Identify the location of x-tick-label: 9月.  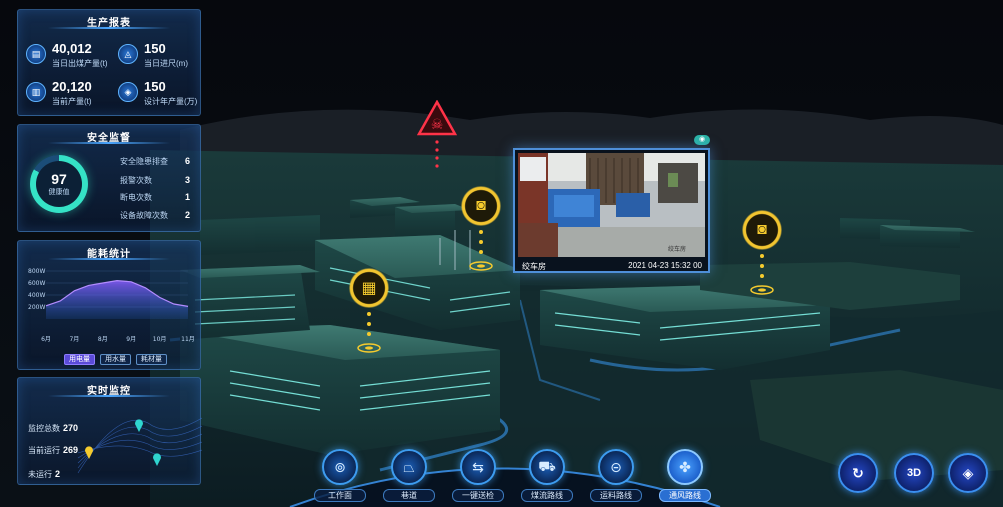
(131, 339).